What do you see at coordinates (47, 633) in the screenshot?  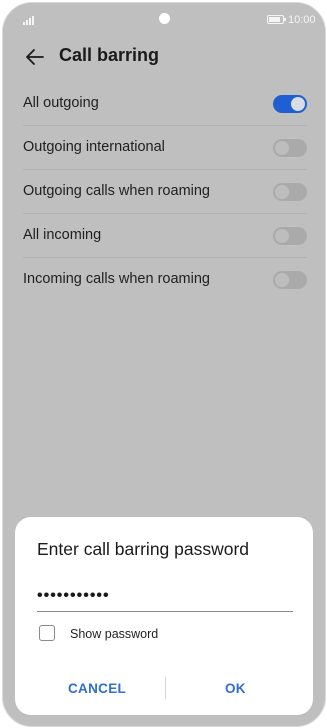 I see `show-password-checkbox` at bounding box center [47, 633].